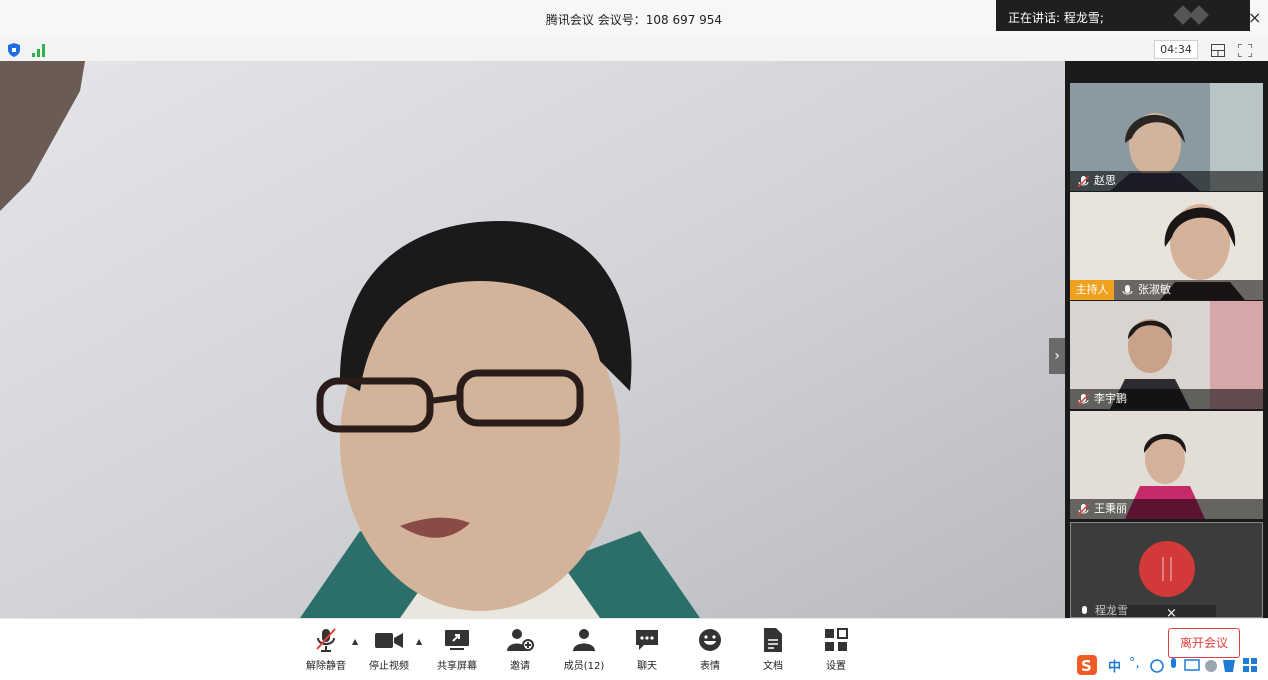 This screenshot has height=680, width=1268. I want to click on participant-name: 王秉丽, so click(1110, 508).